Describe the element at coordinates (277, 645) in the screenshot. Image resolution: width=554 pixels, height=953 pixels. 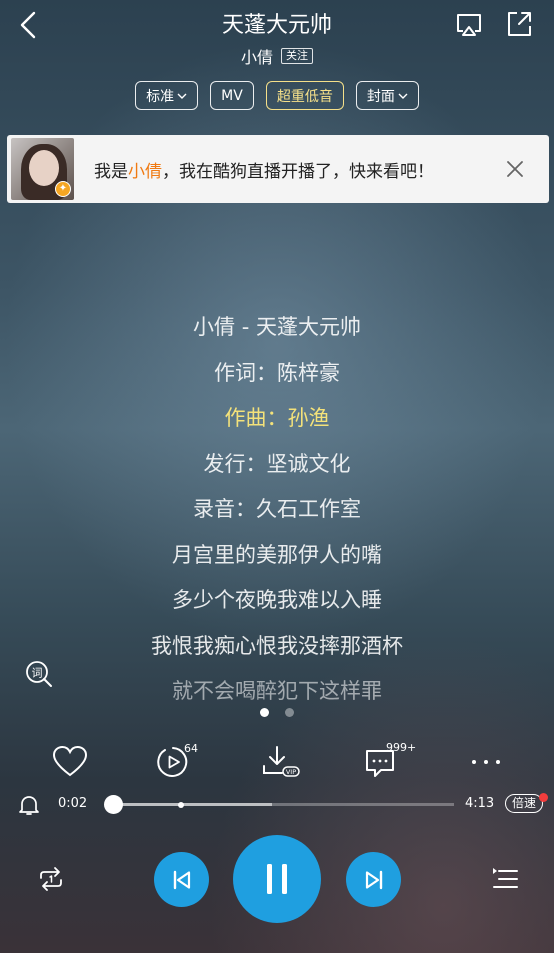
I see `lyric-line: 我恨我痴心恨我没摔那酒杯` at that location.